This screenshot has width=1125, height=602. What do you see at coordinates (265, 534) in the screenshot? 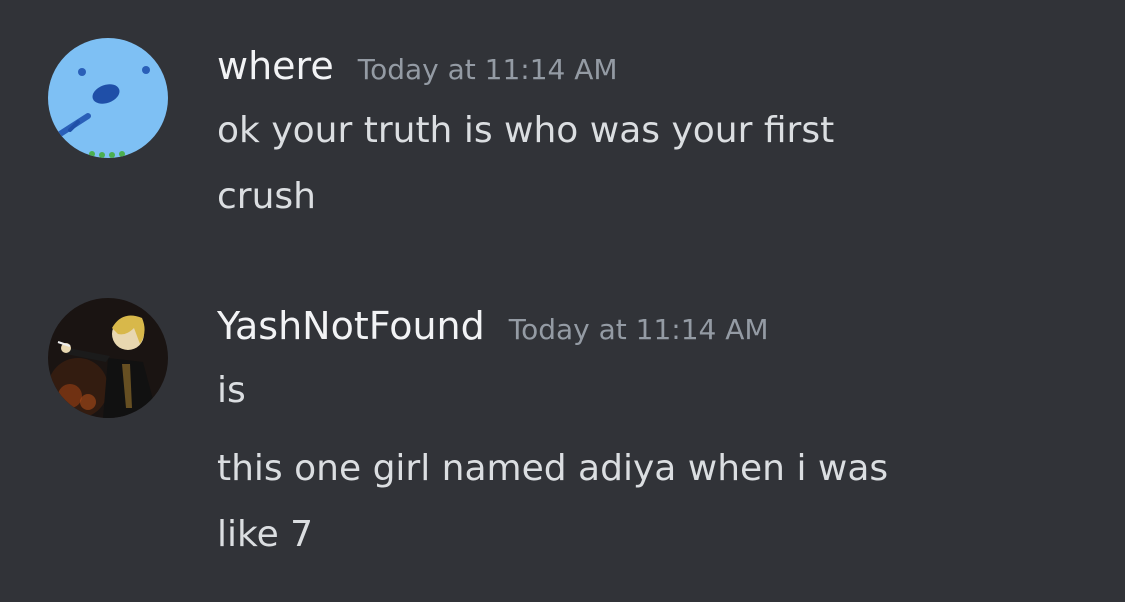
I see `message-text-line: like 7` at bounding box center [265, 534].